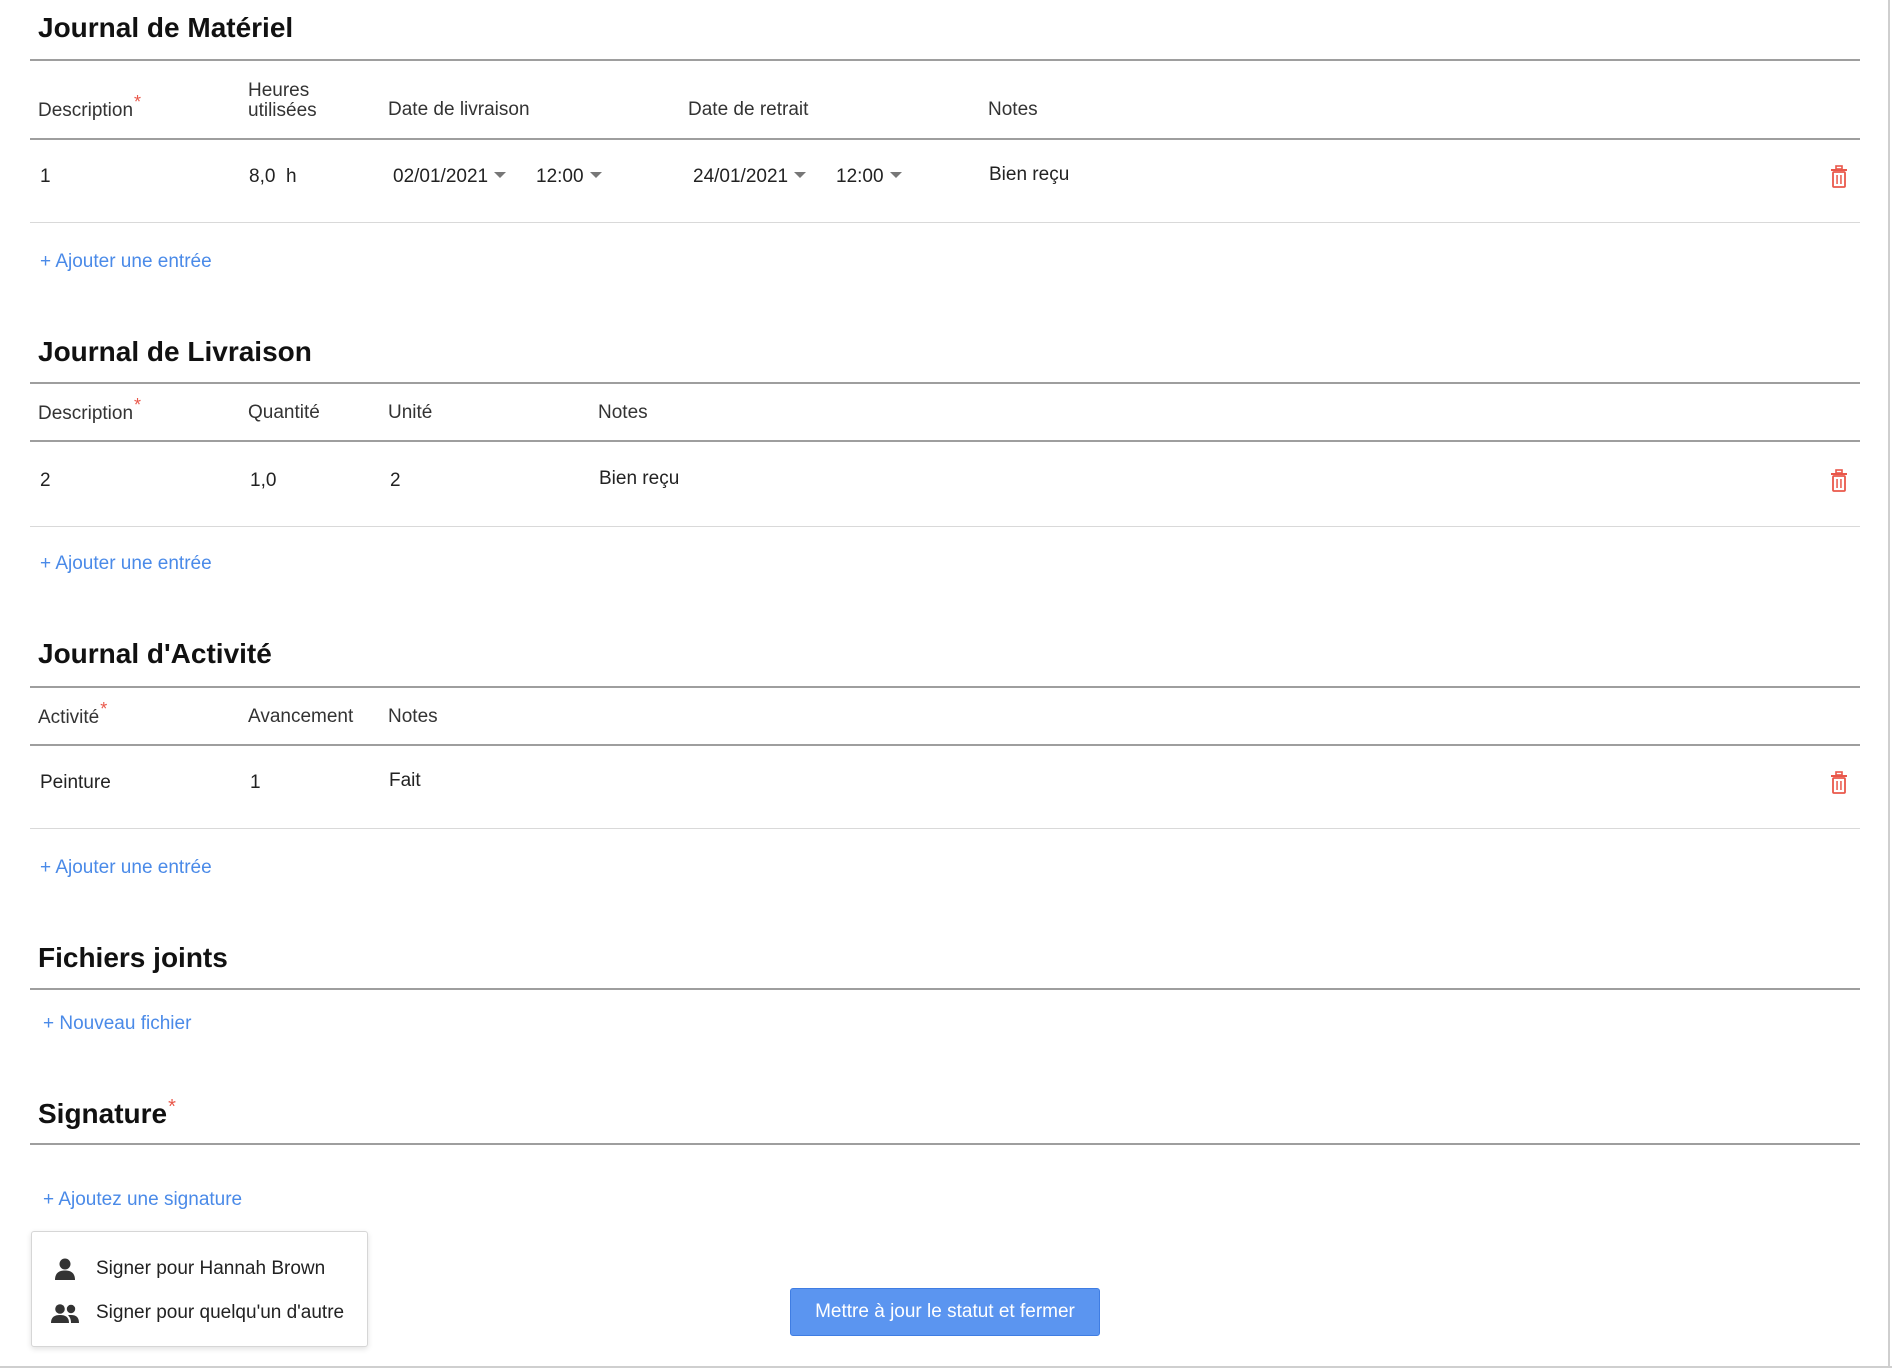  Describe the element at coordinates (45, 177) in the screenshot. I see `row-description: 1` at that location.